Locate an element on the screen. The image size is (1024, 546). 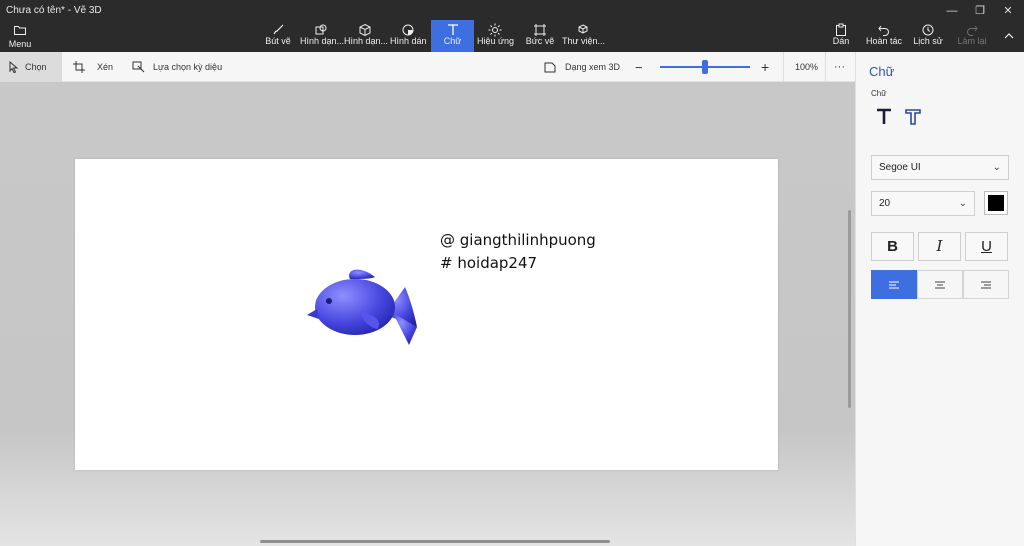
more-options-button: ··· is located at coordinates (842, 67).